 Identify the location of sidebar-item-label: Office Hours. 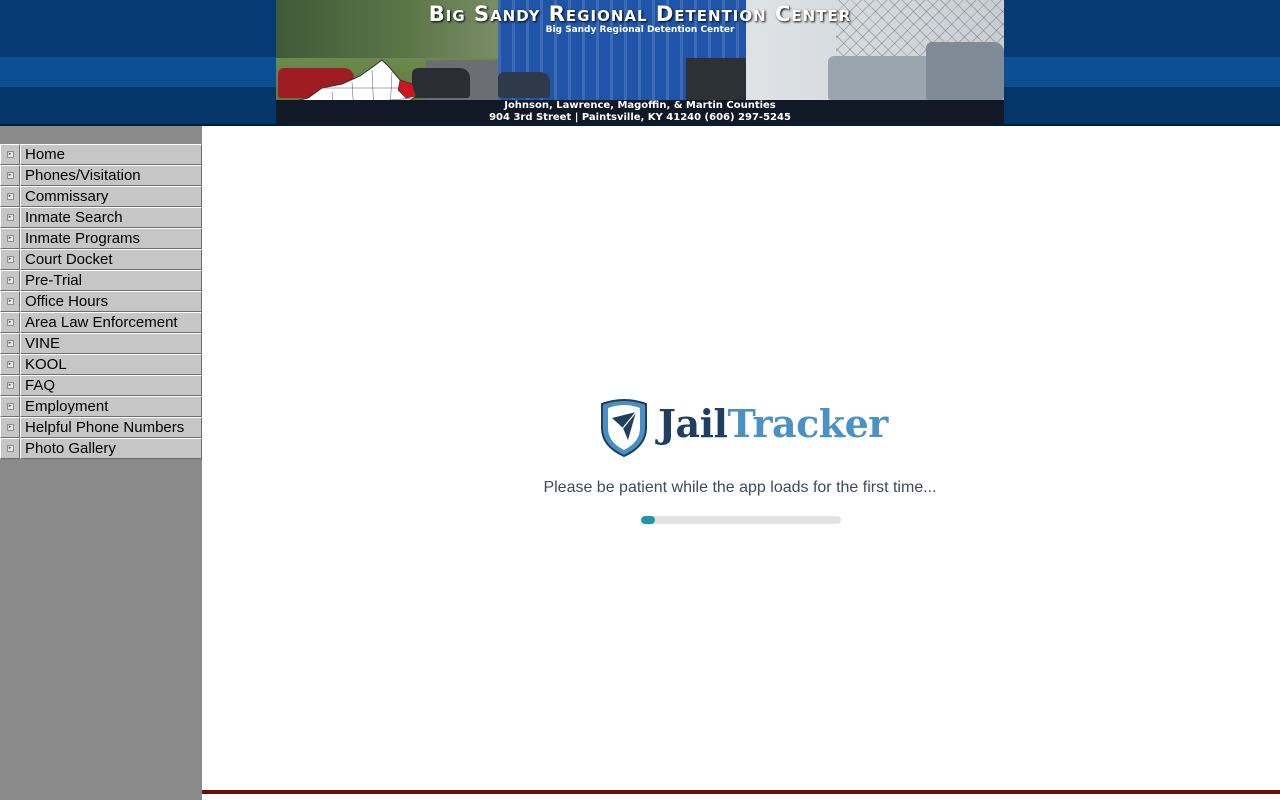
(111, 301).